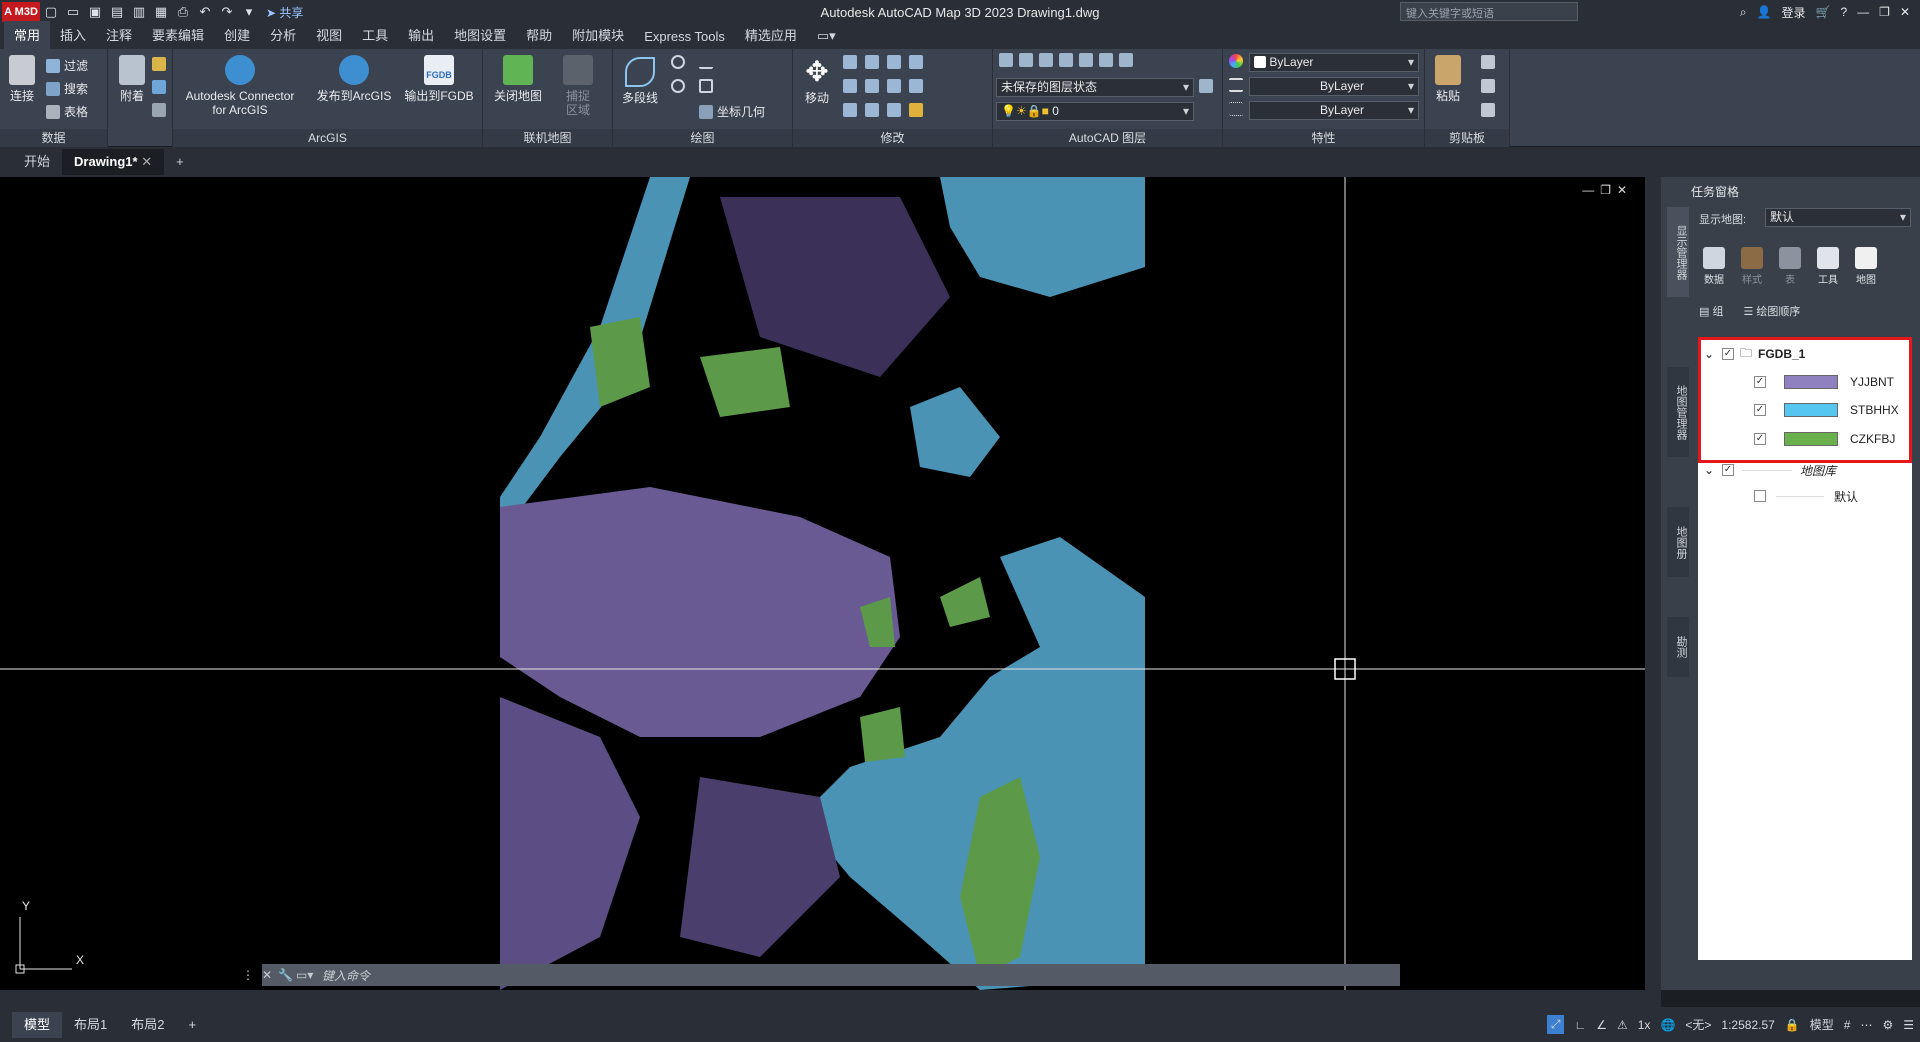 The image size is (1920, 1042). I want to click on login-link: 登录, so click(1794, 12).